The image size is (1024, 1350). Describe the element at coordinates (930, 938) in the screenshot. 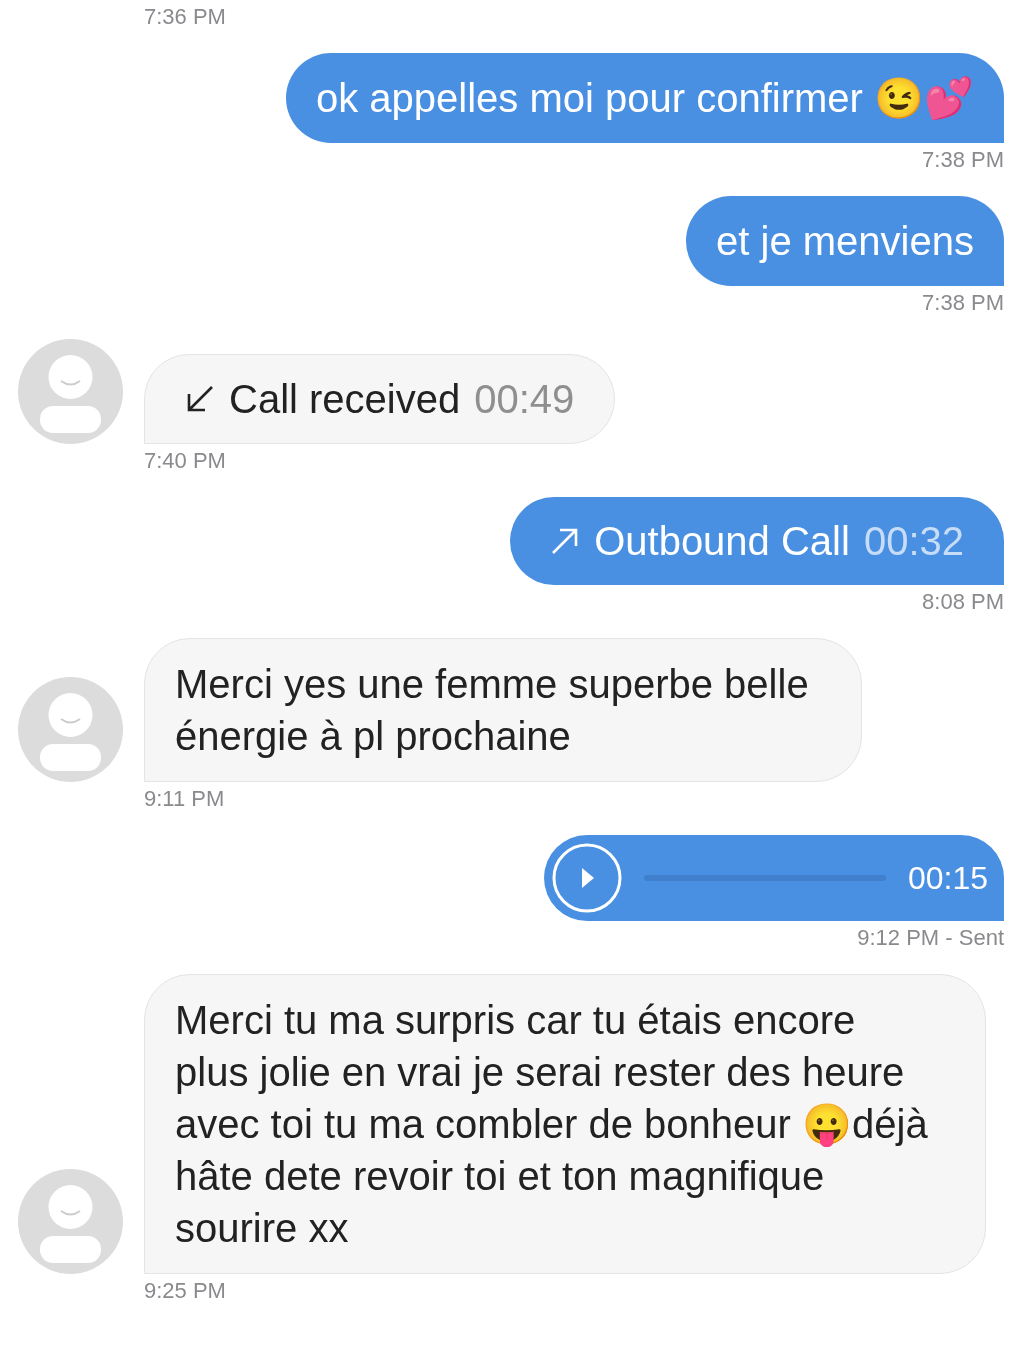

I see `timestamp: 9:12 PM - Sent` at that location.